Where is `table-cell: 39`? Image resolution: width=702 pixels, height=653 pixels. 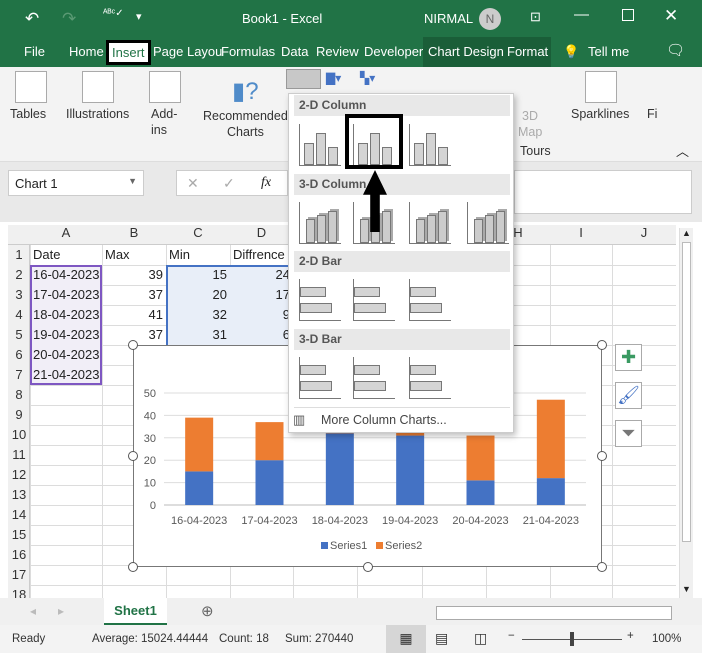
table-cell: 39 is located at coordinates (134, 275).